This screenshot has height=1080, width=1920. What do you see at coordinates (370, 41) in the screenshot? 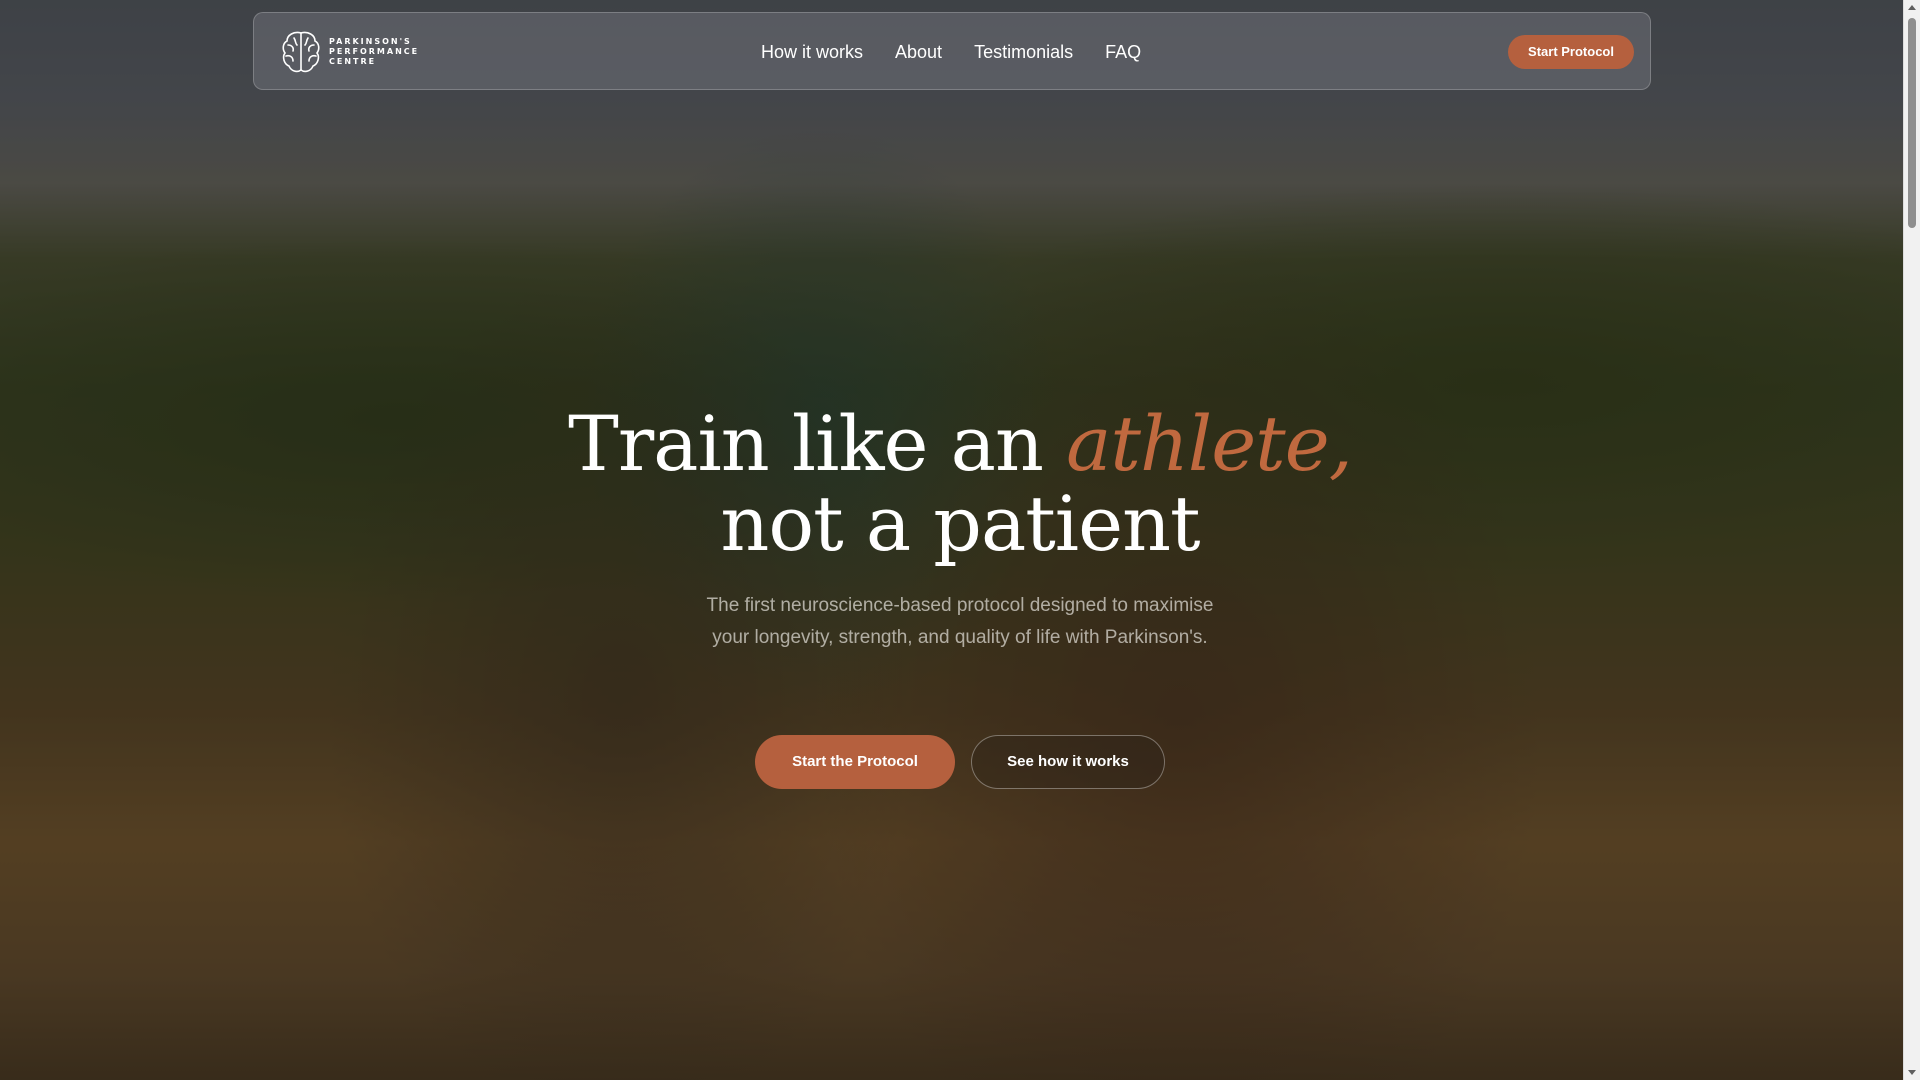
I see `brand-name-line1: PARKINSON'S` at bounding box center [370, 41].